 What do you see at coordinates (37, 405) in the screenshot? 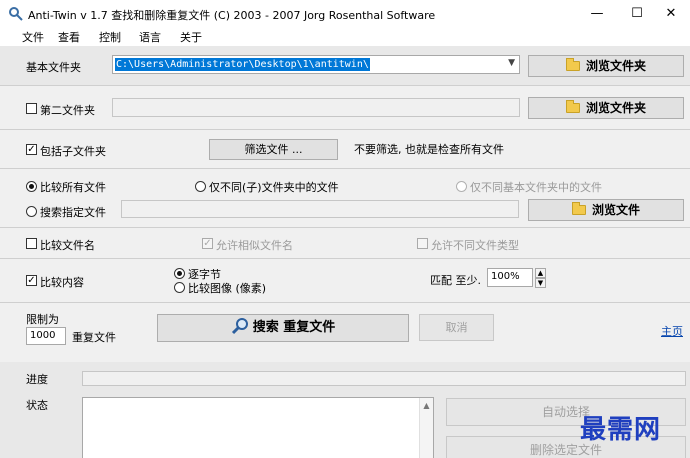
I see `status-label: 状态` at bounding box center [37, 405].